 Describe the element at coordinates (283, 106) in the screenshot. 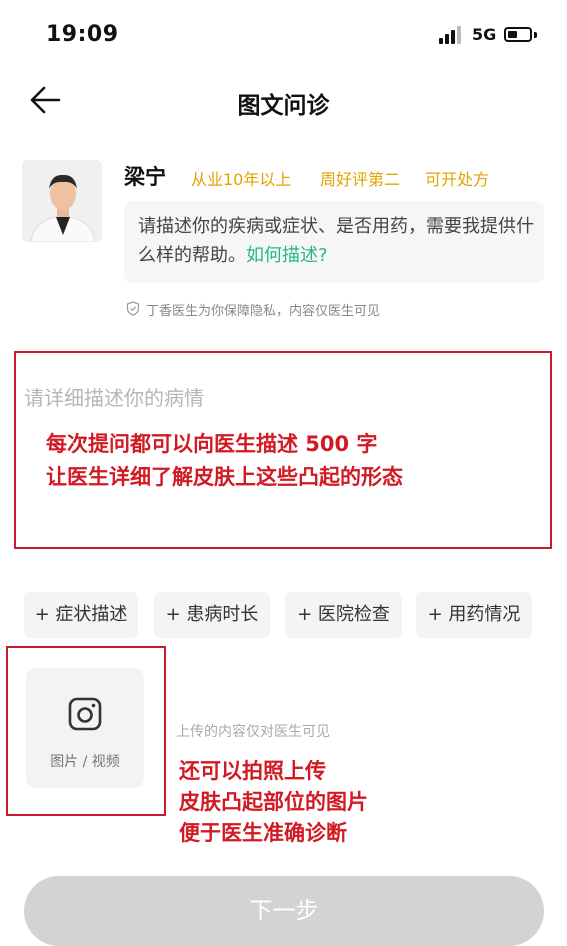

I see `page-title: 图文问诊` at that location.